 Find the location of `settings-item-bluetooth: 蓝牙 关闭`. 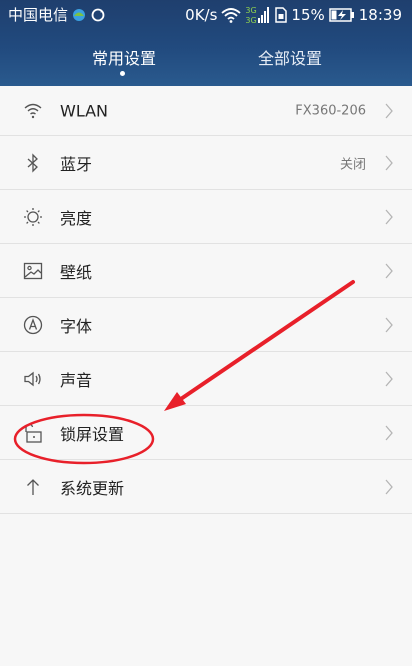

settings-item-bluetooth: 蓝牙 关闭 is located at coordinates (206, 163).